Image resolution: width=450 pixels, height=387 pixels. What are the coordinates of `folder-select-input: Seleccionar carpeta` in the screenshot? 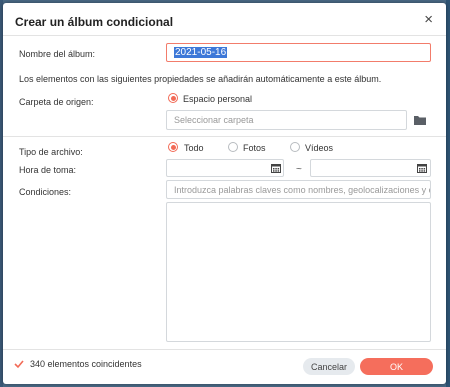 It's located at (286, 120).